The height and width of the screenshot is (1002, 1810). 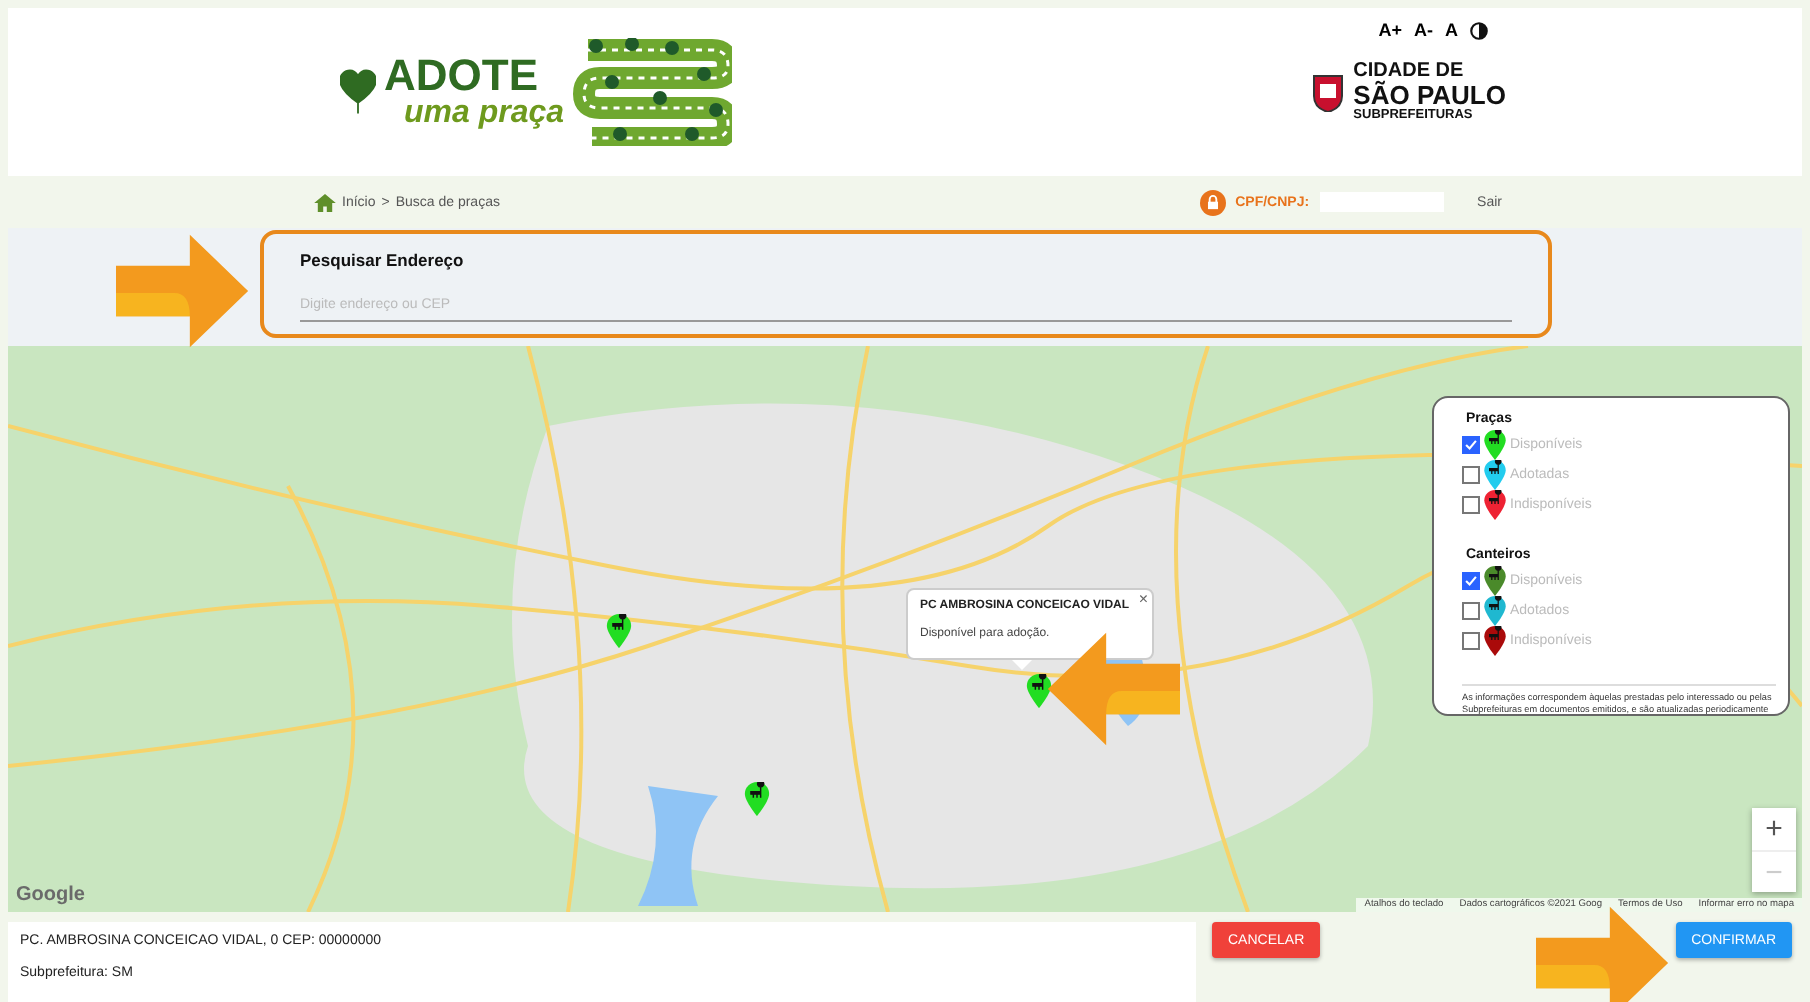 What do you see at coordinates (1451, 30) in the screenshot?
I see `font-size-button: A` at bounding box center [1451, 30].